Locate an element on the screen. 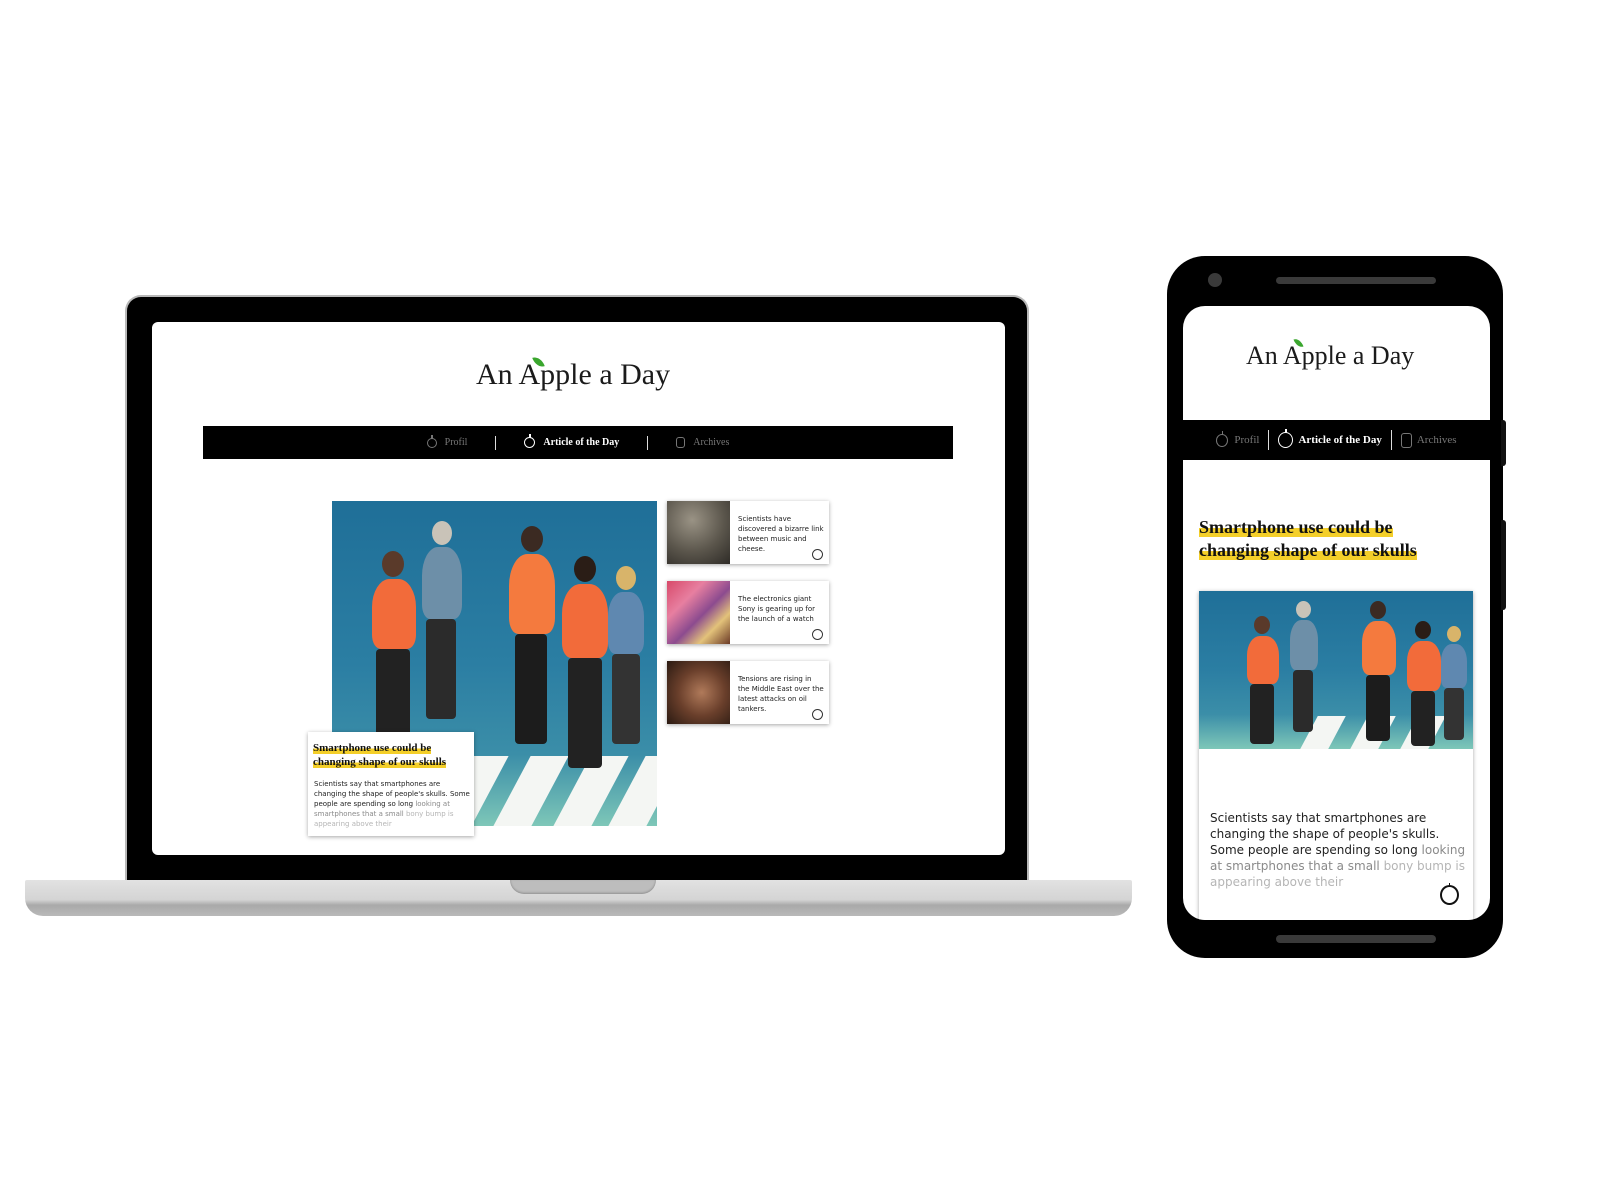 This screenshot has height=1200, width=1600. phone-speaker is located at coordinates (1356, 280).